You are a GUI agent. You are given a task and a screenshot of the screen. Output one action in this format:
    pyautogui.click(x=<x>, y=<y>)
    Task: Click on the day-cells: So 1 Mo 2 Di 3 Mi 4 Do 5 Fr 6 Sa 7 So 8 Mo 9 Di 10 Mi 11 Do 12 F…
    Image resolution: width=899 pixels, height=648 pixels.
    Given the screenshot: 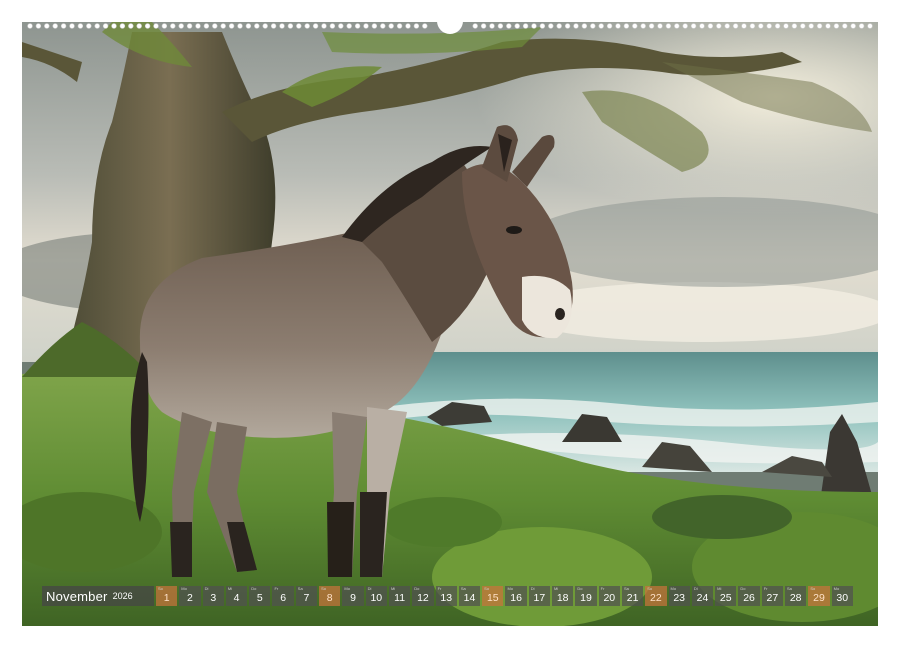 What is the action you would take?
    pyautogui.click(x=504, y=596)
    